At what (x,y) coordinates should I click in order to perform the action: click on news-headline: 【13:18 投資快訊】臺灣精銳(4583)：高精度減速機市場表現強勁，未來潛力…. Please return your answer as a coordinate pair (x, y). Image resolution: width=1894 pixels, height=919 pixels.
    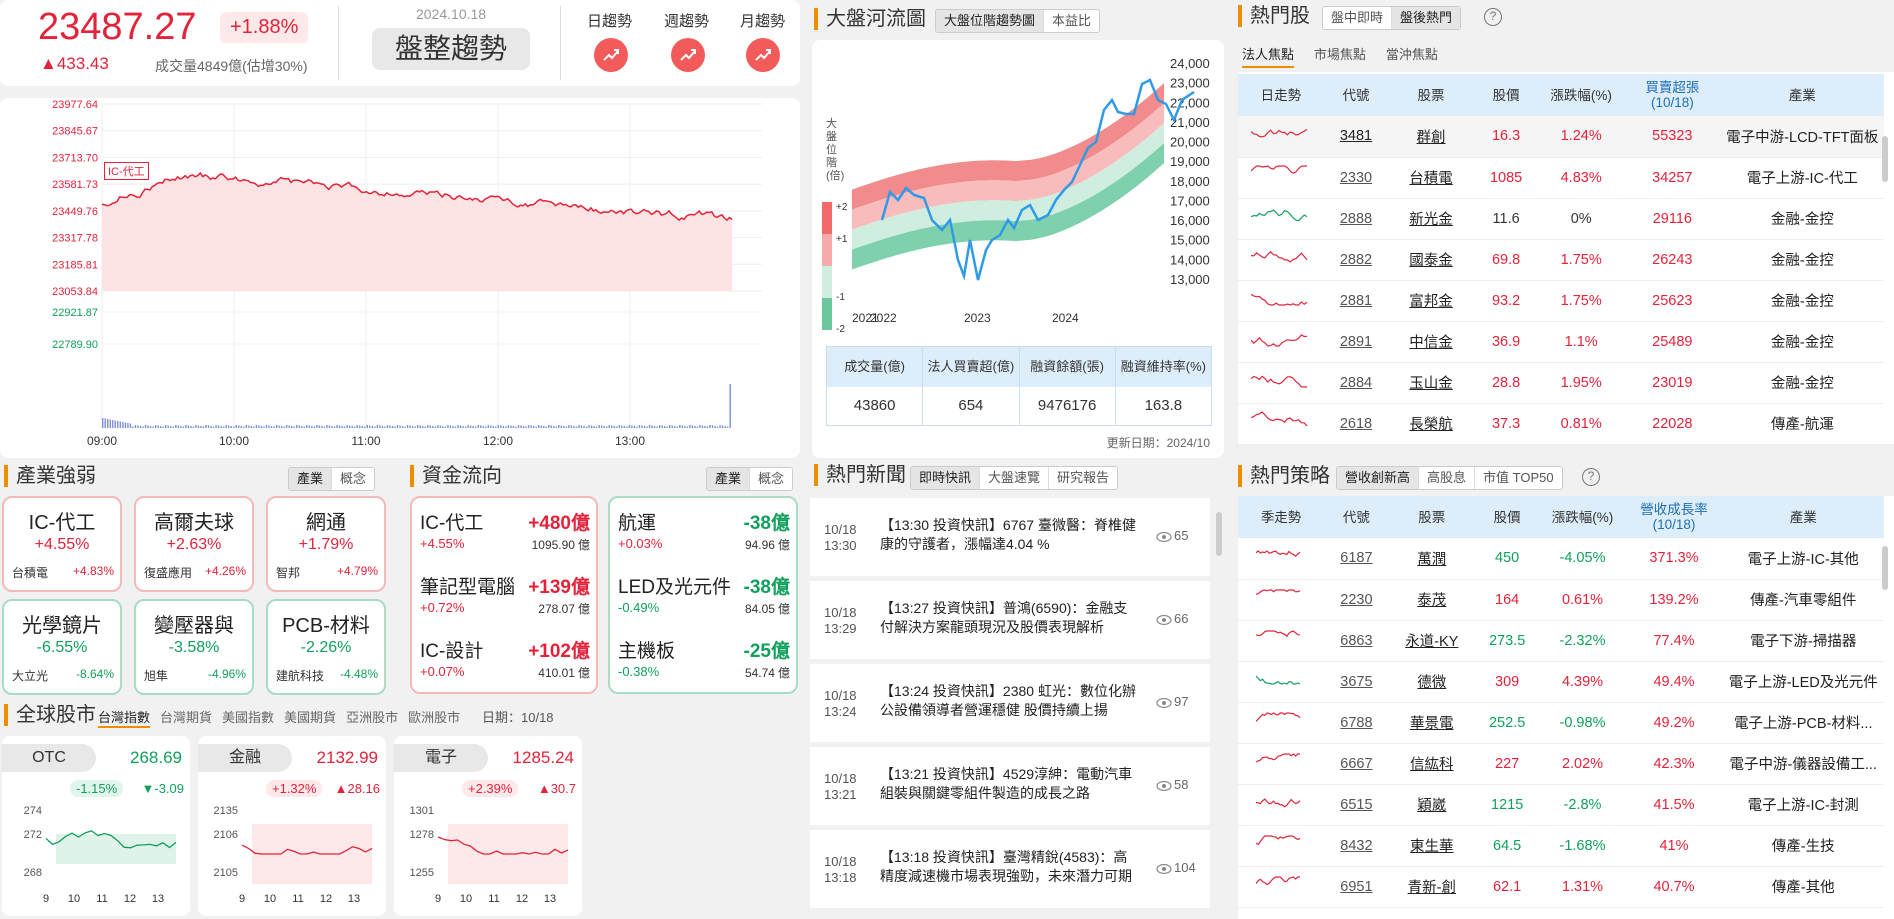
    Looking at the image, I should click on (1010, 867).